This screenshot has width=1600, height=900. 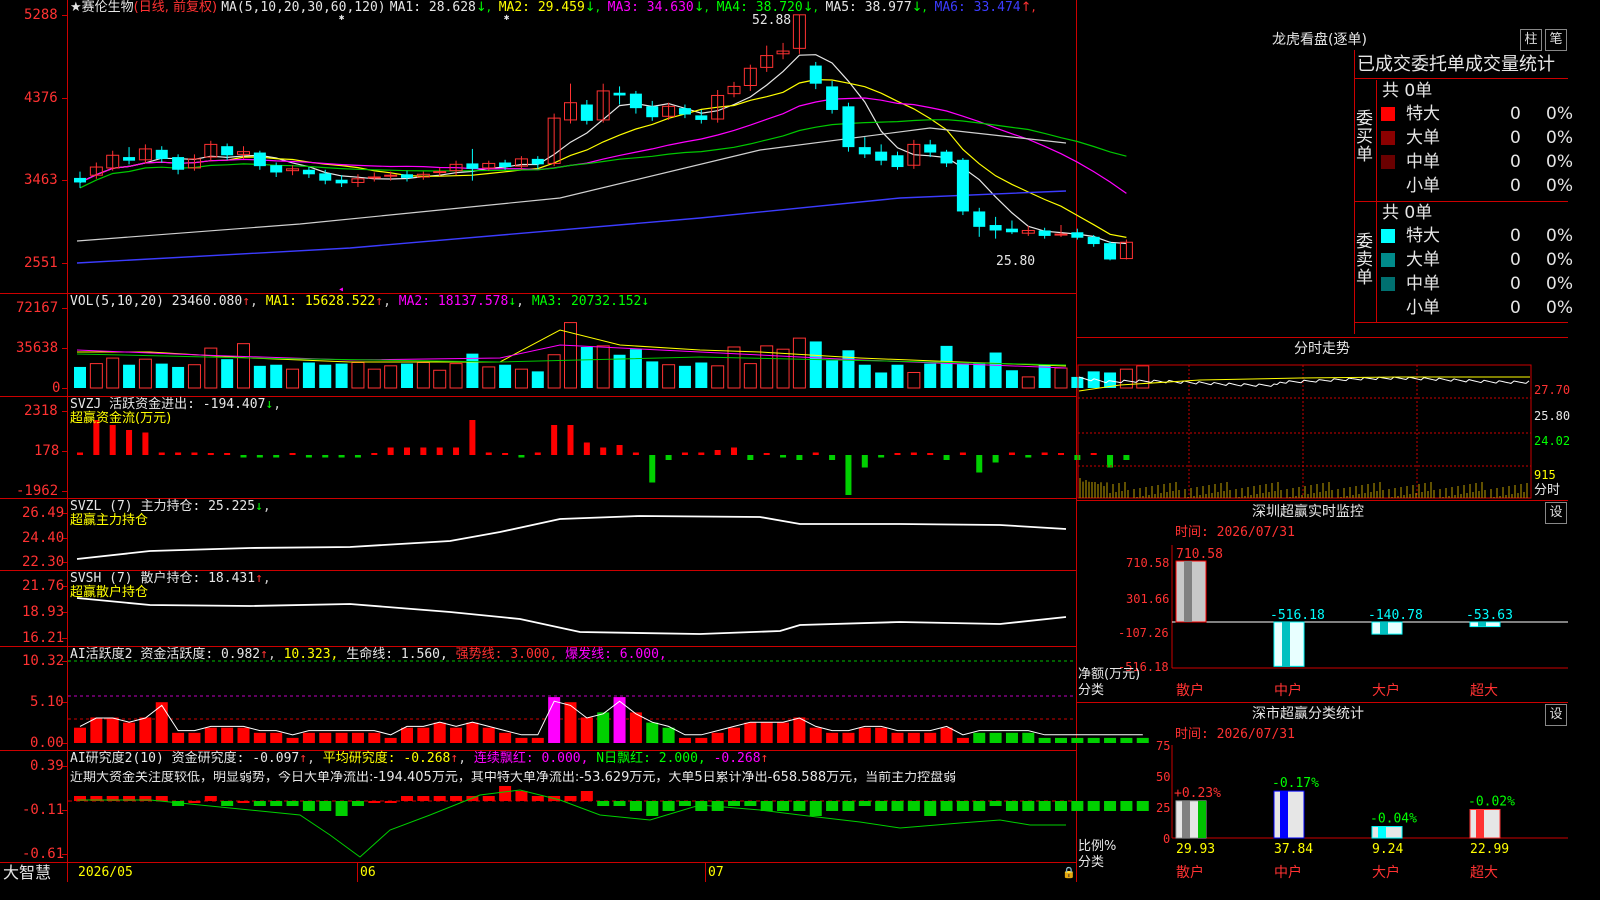 What do you see at coordinates (1423, 308) in the screenshot?
I see `order-type-label: 小单` at bounding box center [1423, 308].